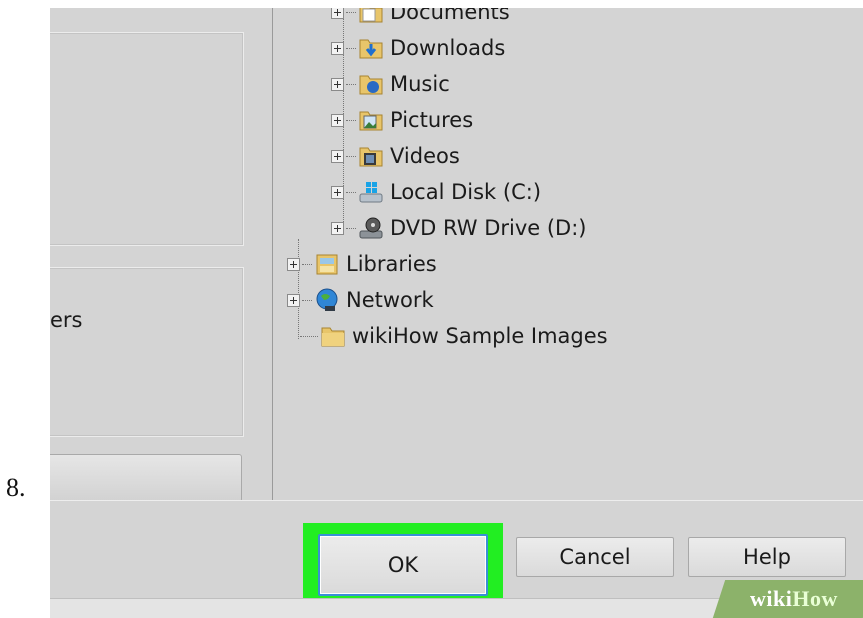 The image size is (863, 618). I want to click on music-folder-icon, so click(371, 85).